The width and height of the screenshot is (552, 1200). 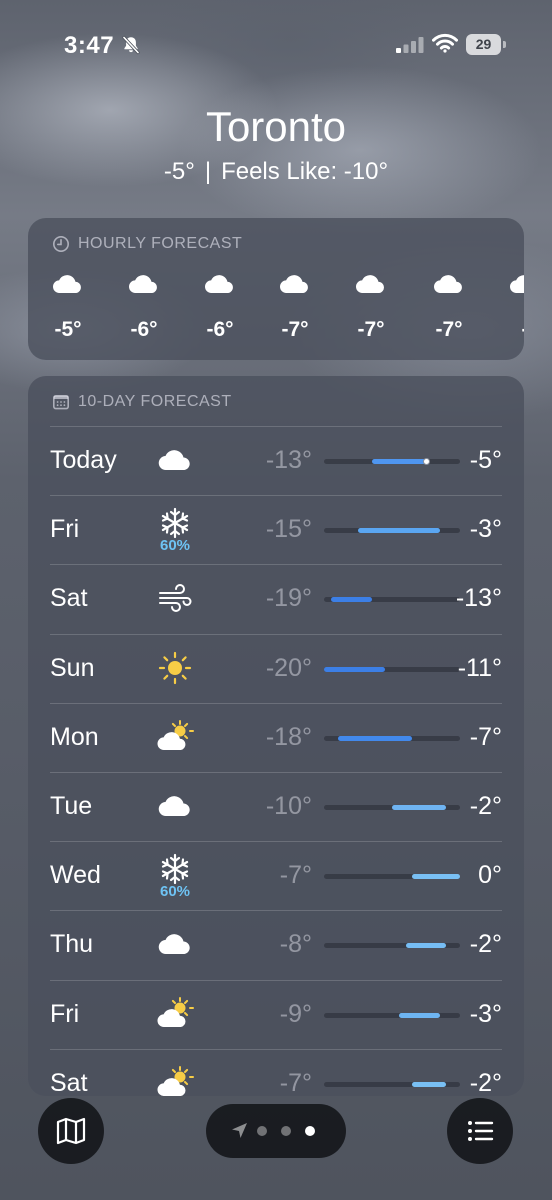 I want to click on day-row: Sat -7° -2°, so click(x=276, y=1072).